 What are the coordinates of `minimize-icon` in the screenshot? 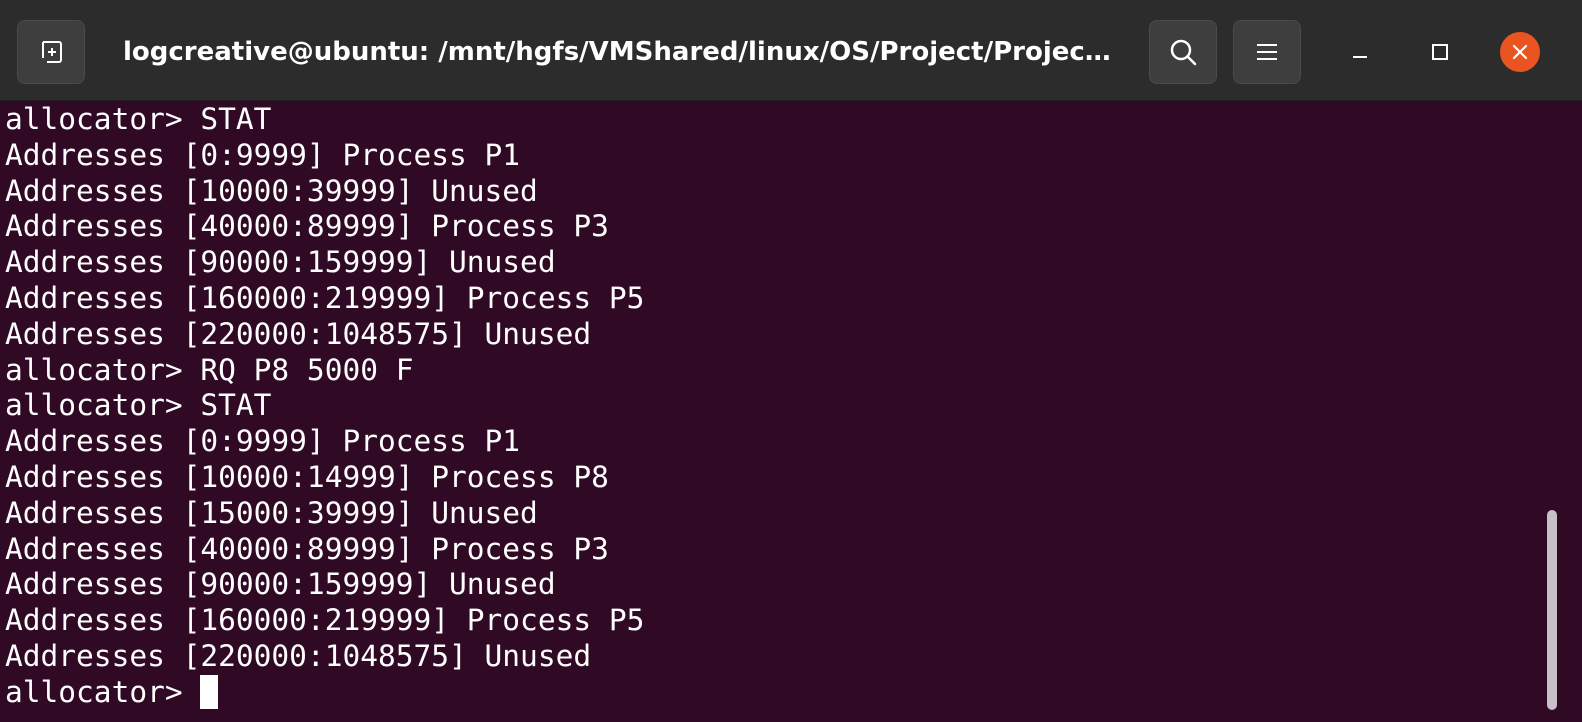 It's located at (1360, 57).